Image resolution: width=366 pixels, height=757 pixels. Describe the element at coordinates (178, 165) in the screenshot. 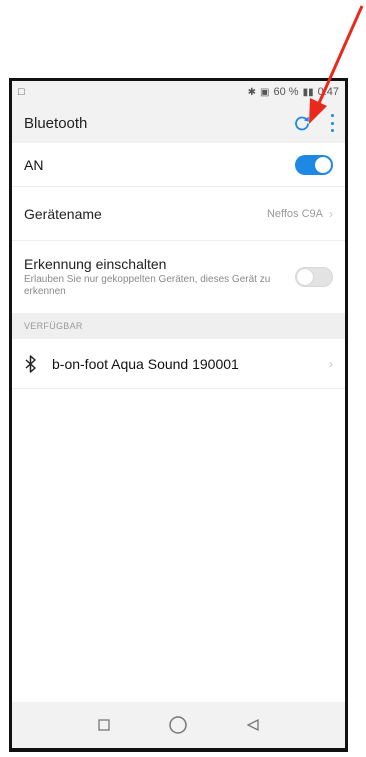

I see `bluetooth-on-row: AN` at that location.